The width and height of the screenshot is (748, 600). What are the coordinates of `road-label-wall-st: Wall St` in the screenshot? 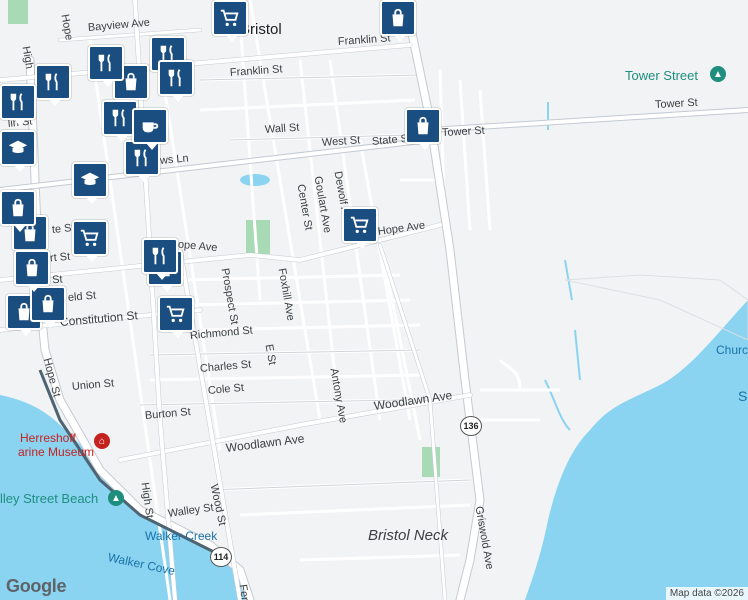 It's located at (282, 128).